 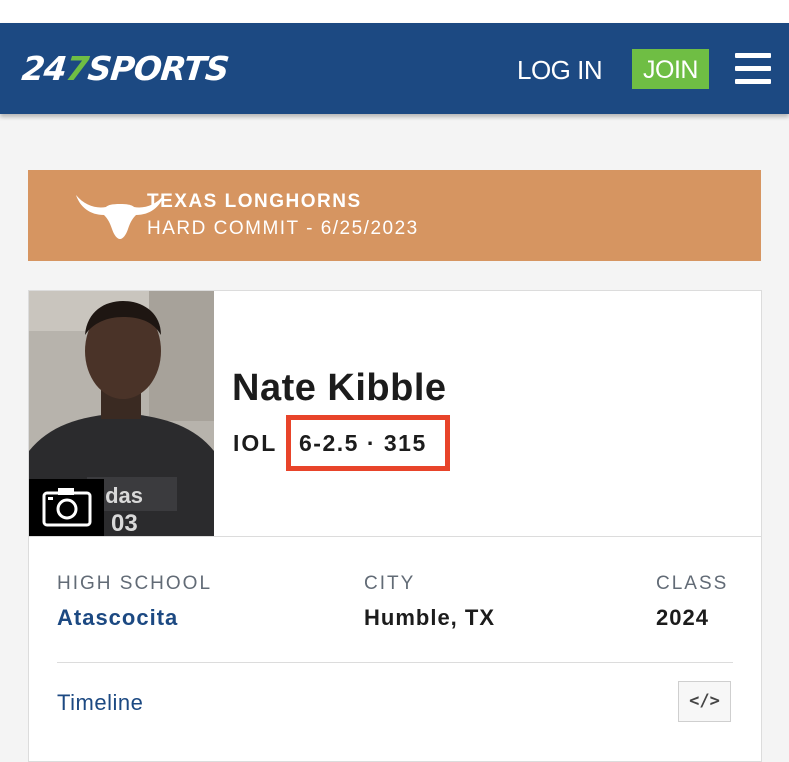 What do you see at coordinates (670, 69) in the screenshot?
I see `join-button: JOIN` at bounding box center [670, 69].